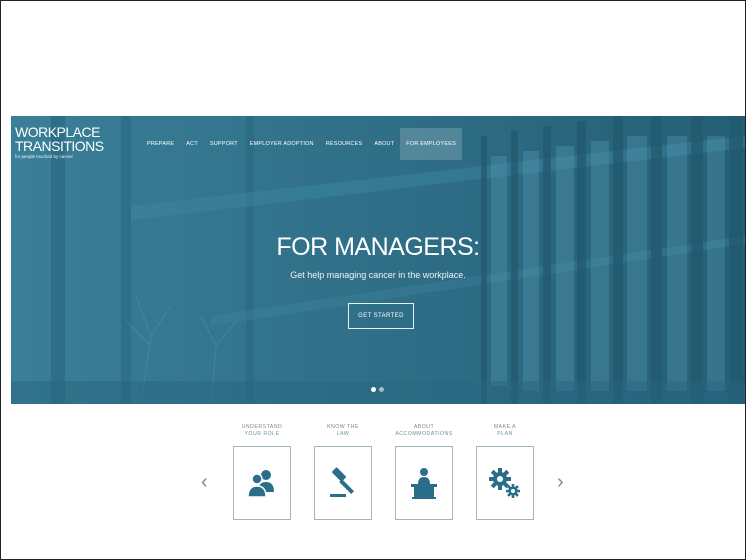  What do you see at coordinates (160, 144) in the screenshot?
I see `nav-prepare: PREPARE` at bounding box center [160, 144].